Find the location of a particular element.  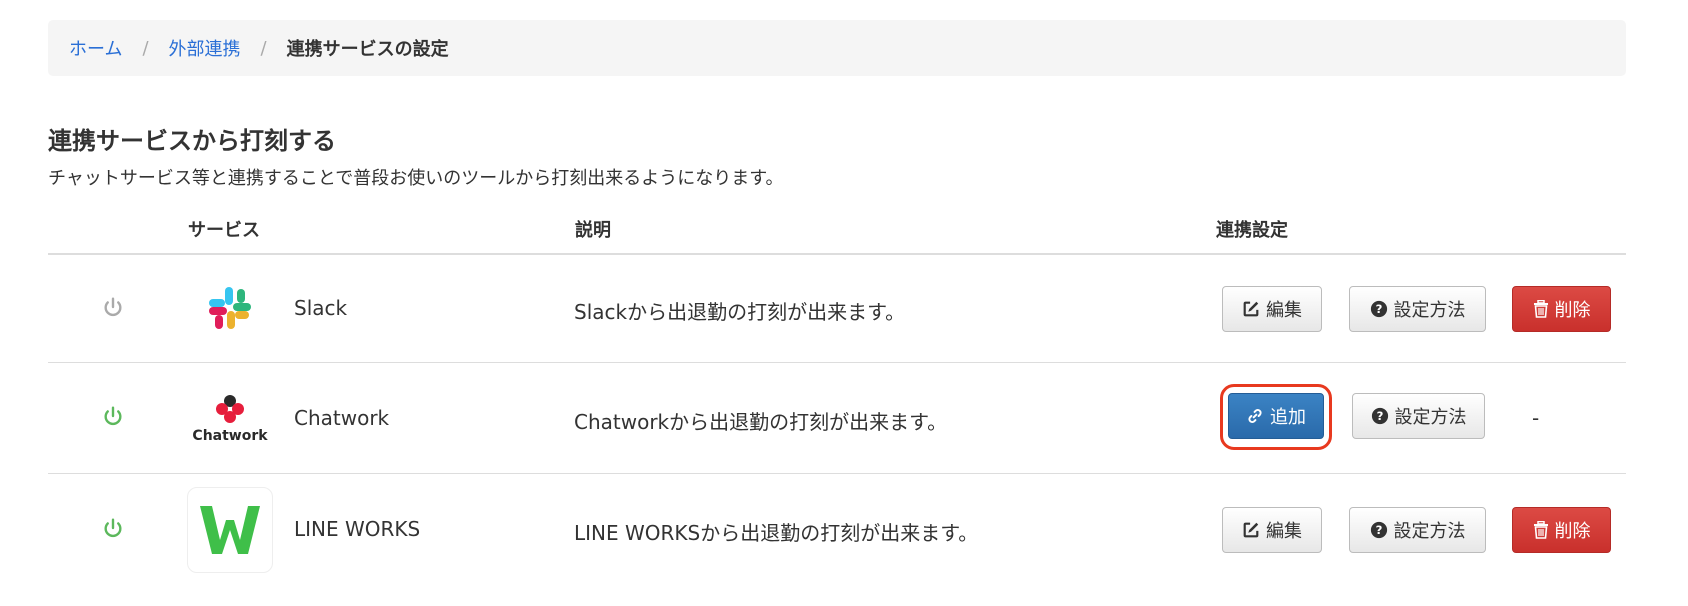

no-action-placeholder: - is located at coordinates (1536, 418).